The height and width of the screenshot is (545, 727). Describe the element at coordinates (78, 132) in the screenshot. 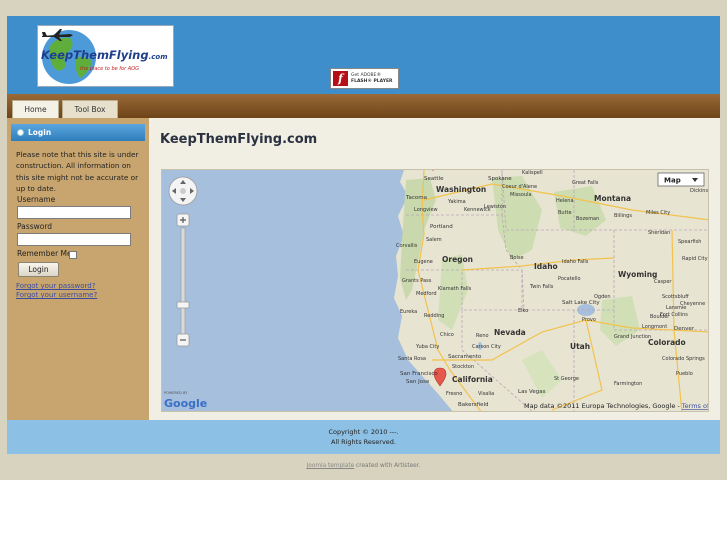

I see `login-module-header: Login` at that location.